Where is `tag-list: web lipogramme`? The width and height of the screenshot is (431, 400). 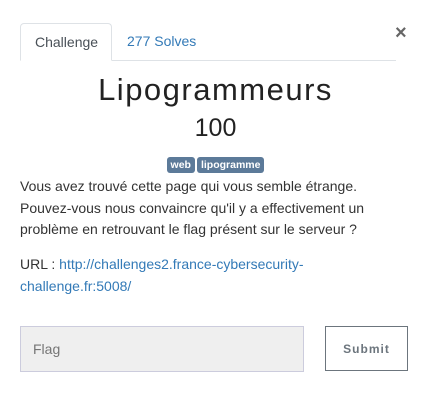
tag-list: web lipogramme is located at coordinates (215, 165).